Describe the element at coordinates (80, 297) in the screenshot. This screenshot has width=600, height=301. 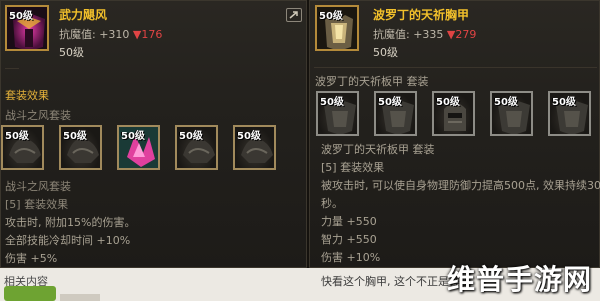
I see `related-chip` at that location.